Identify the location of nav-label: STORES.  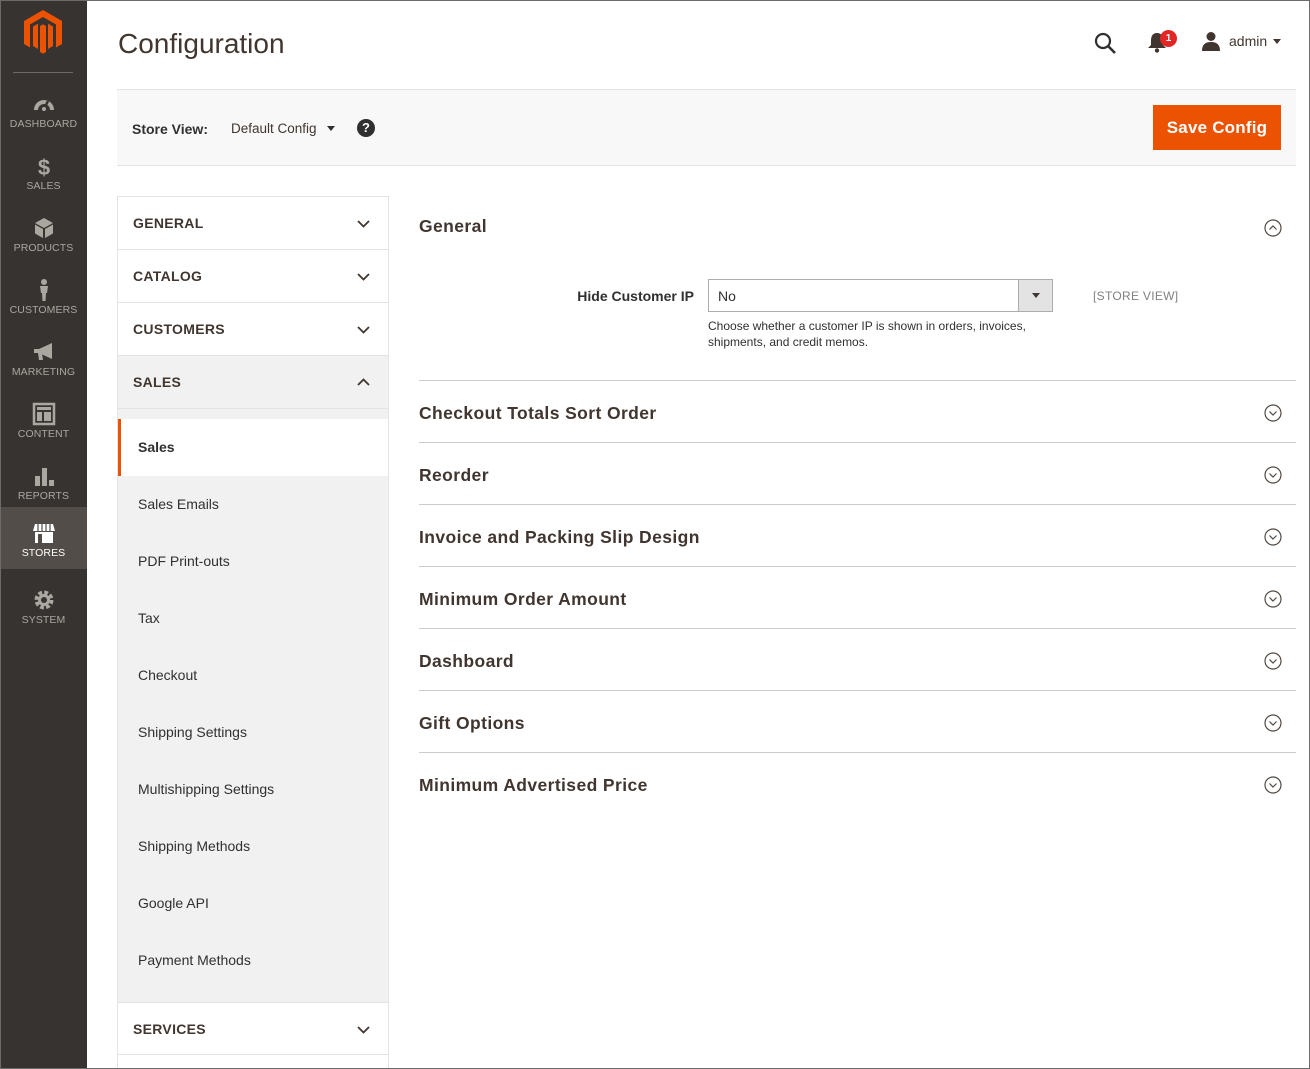
(43, 553).